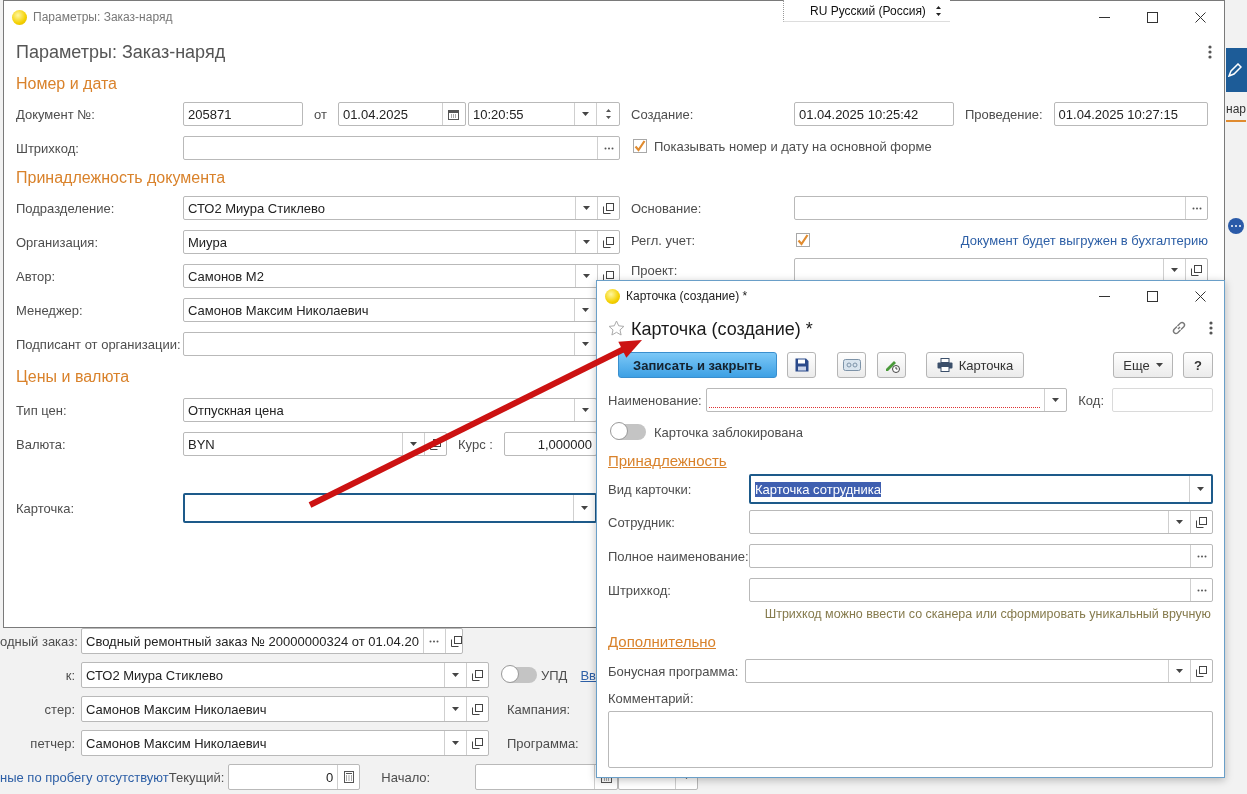 The image size is (1247, 794). I want to click on up-down-icon, so click(938, 10).